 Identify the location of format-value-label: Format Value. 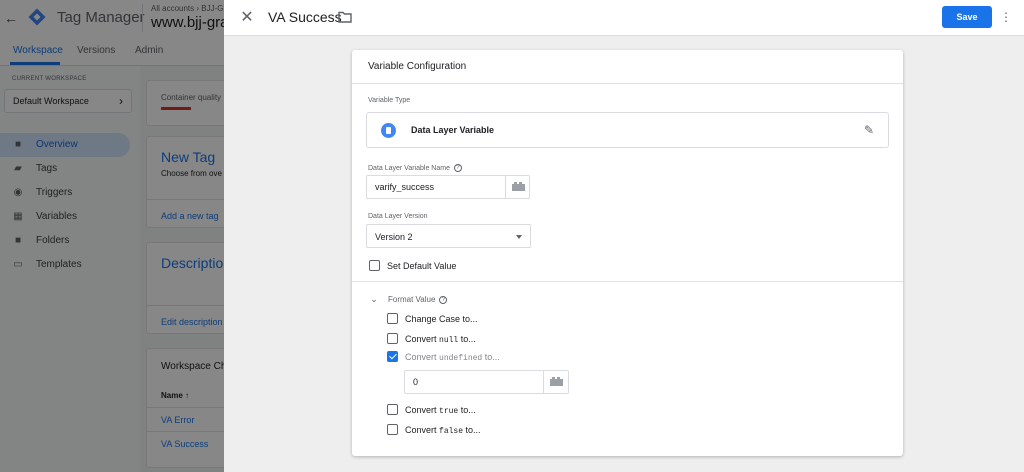
(412, 299).